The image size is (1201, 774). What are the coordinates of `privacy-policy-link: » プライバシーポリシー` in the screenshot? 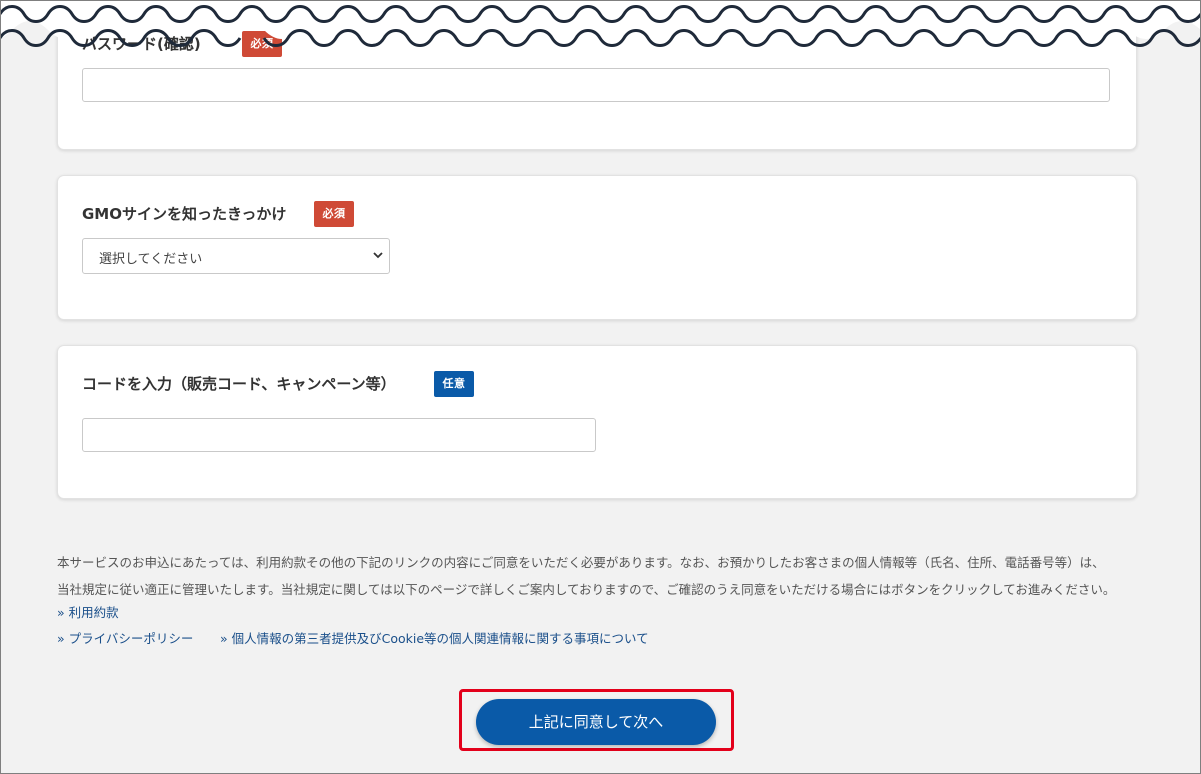 It's located at (125, 637).